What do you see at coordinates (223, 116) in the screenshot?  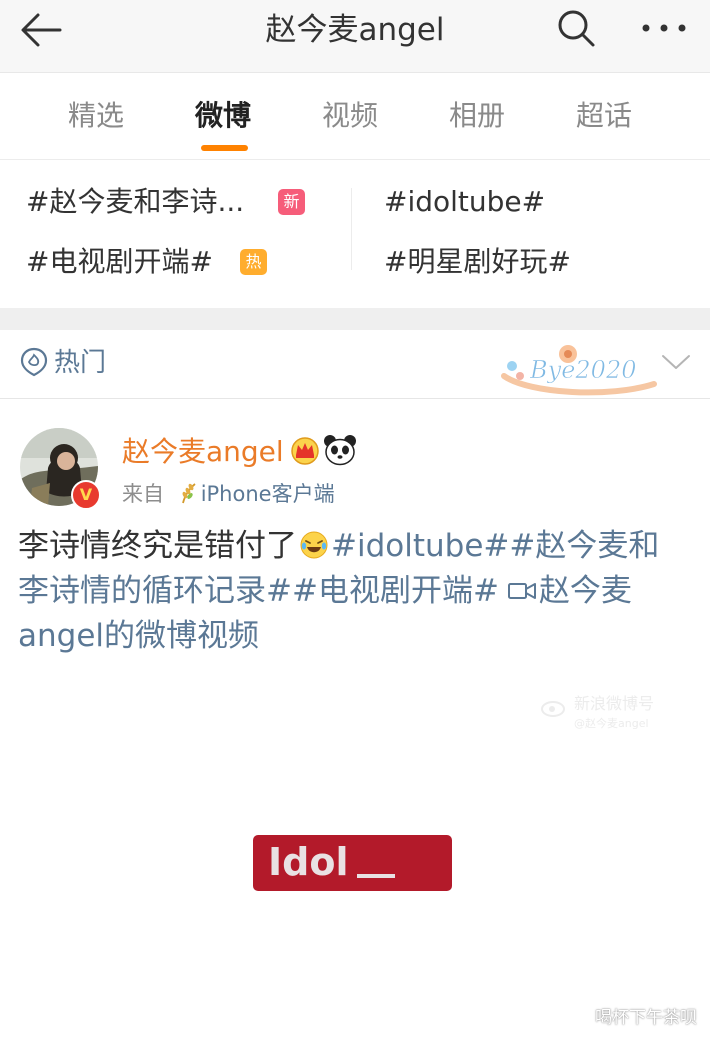 I see `tab-weibo: 微博` at bounding box center [223, 116].